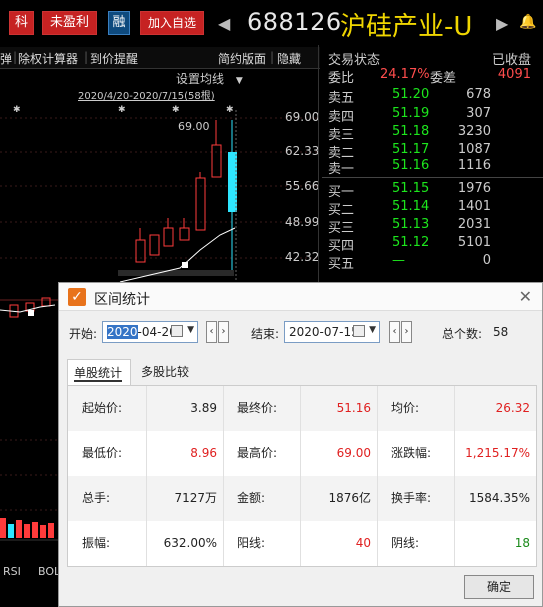 This screenshot has height=607, width=543. I want to click on stat-value: 26.32, so click(512, 408).